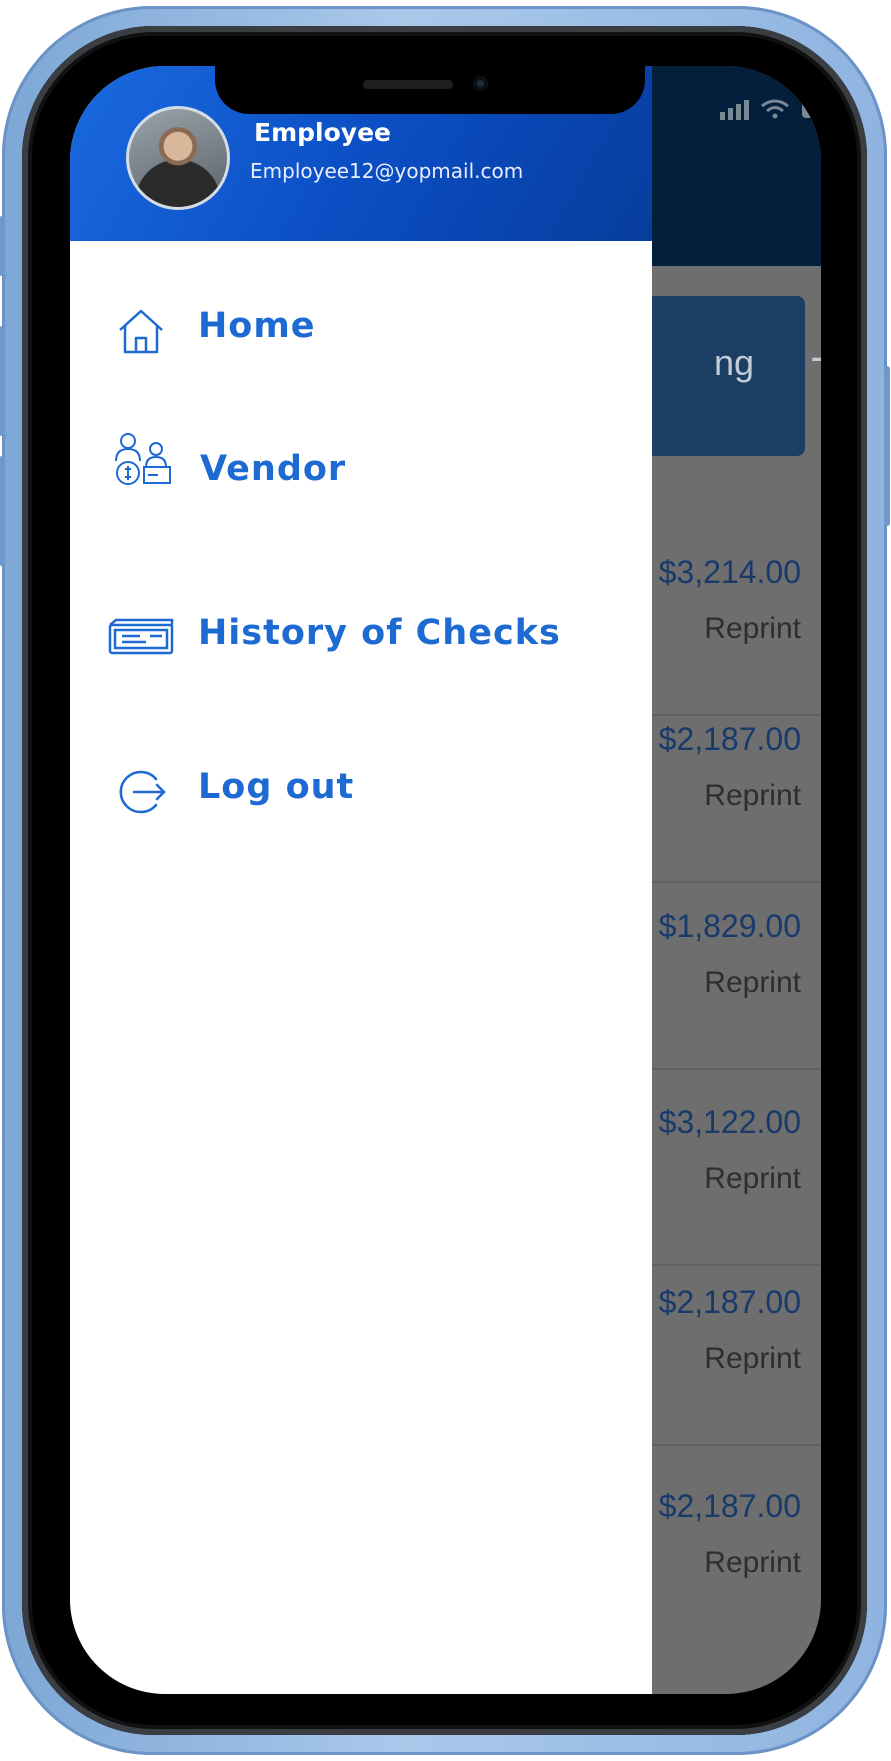 Image resolution: width=891 pixels, height=1761 pixels. What do you see at coordinates (887, 446) in the screenshot?
I see `phone-power-button` at bounding box center [887, 446].